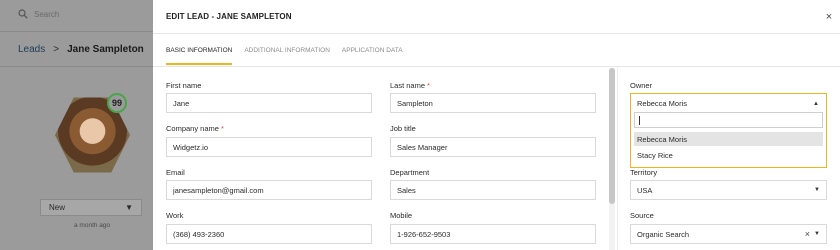  What do you see at coordinates (269, 234) in the screenshot?
I see `work-phone-field: (368) 493-2360` at bounding box center [269, 234].